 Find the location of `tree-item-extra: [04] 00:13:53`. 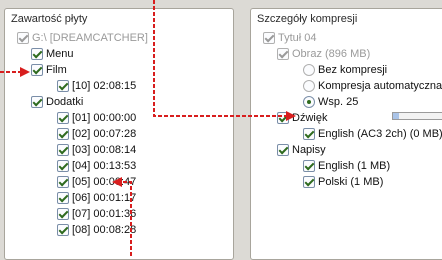

tree-item-extra: [04] 00:13:53 is located at coordinates (96, 166).